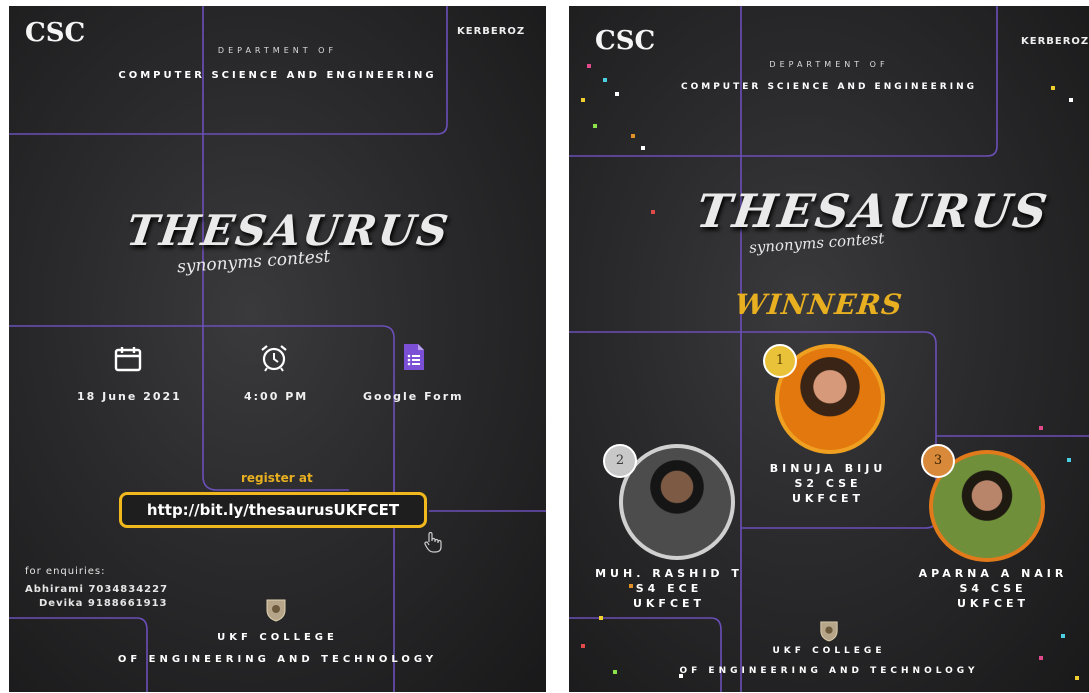 The width and height of the screenshot is (1089, 693). I want to click on contact-2: Devika 9188661913, so click(103, 603).